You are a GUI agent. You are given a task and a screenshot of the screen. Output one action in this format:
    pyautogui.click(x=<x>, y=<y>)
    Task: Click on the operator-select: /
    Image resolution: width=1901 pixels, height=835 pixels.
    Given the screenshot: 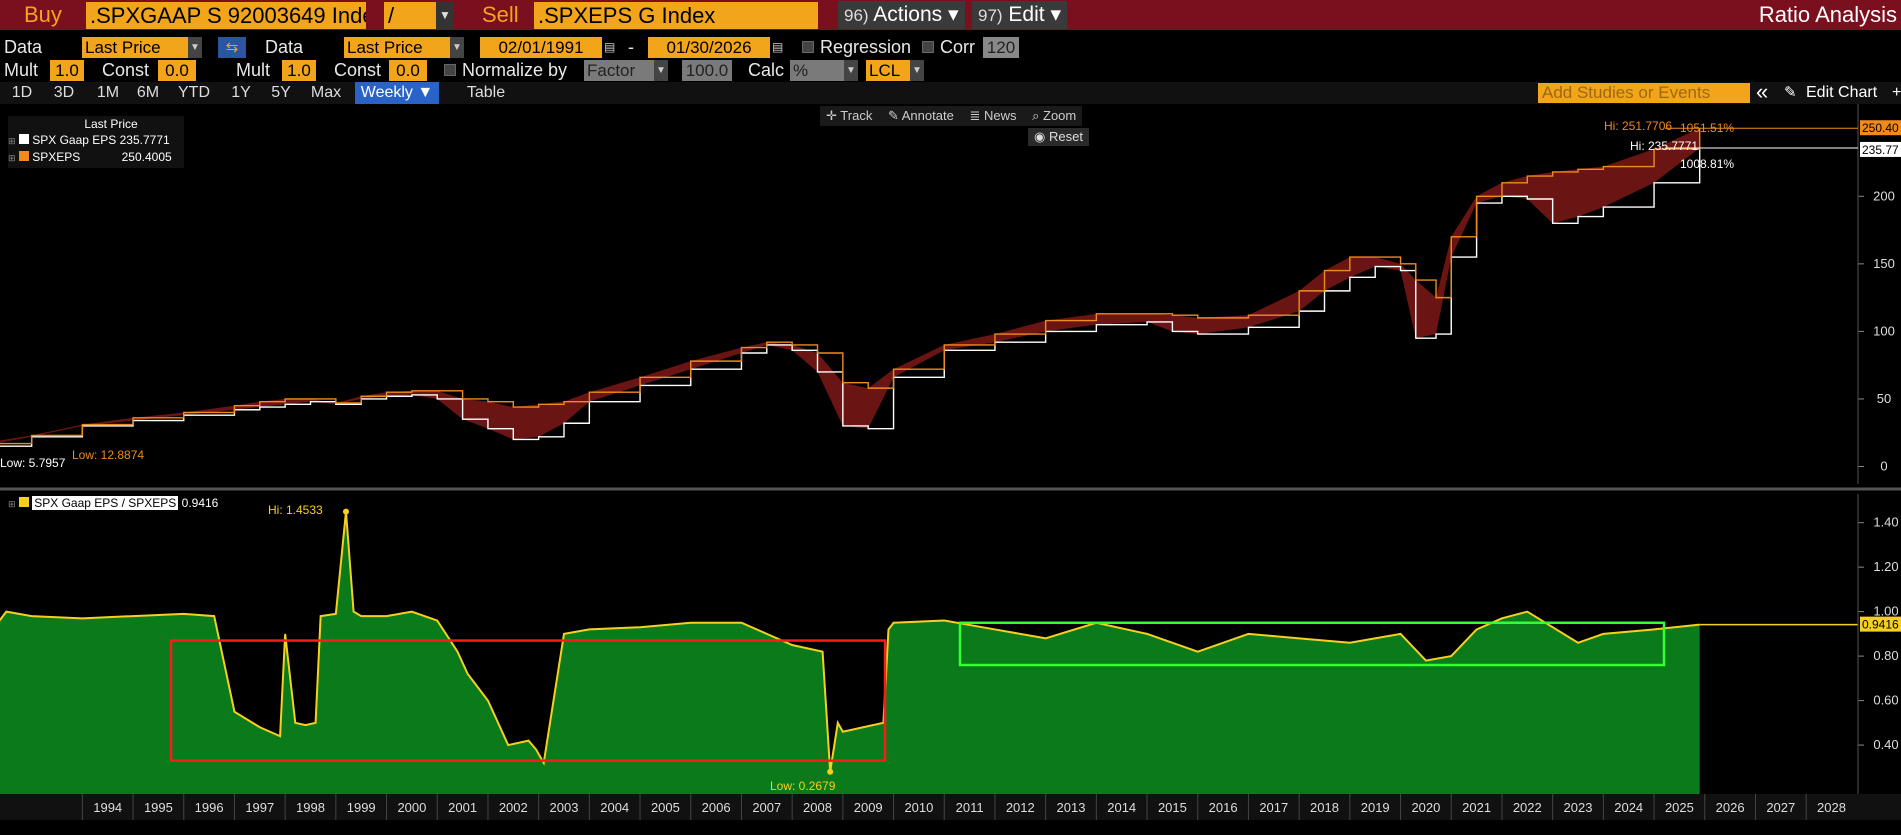 What is the action you would take?
    pyautogui.click(x=410, y=15)
    